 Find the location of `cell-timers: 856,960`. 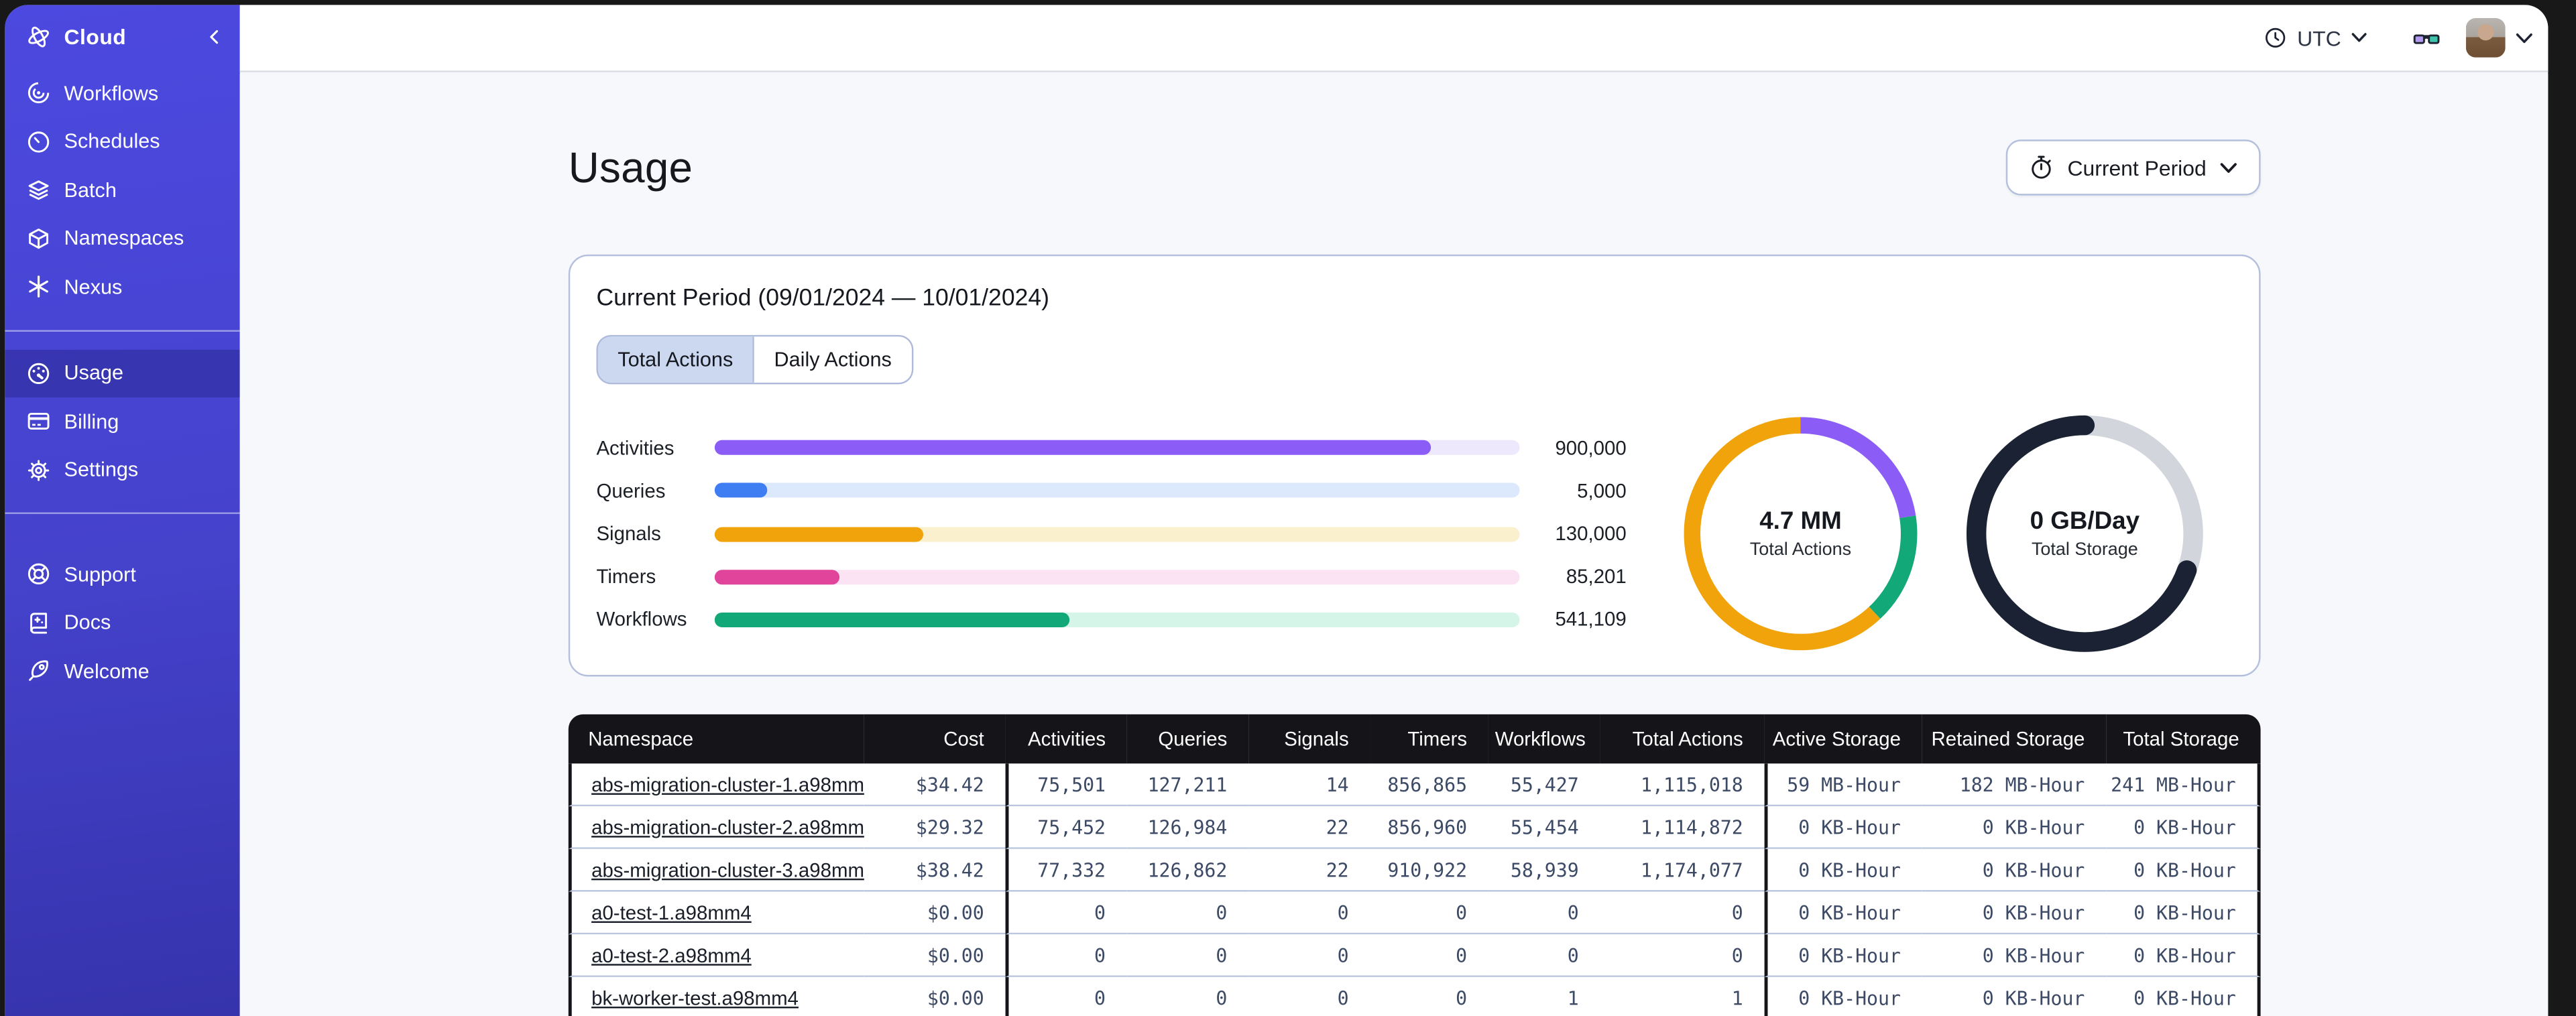

cell-timers: 856,960 is located at coordinates (1429, 827).